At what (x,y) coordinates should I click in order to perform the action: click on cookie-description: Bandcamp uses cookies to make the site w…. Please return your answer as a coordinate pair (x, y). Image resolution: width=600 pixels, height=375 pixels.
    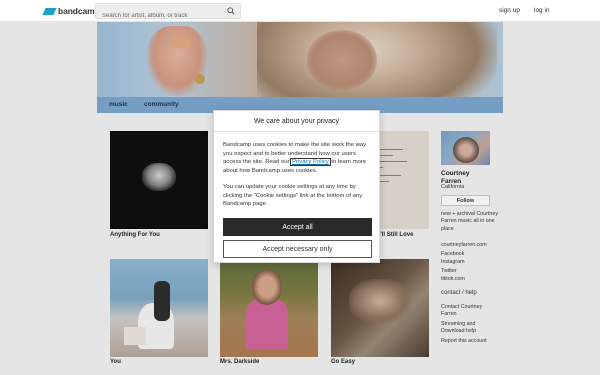
    Looking at the image, I should click on (295, 158).